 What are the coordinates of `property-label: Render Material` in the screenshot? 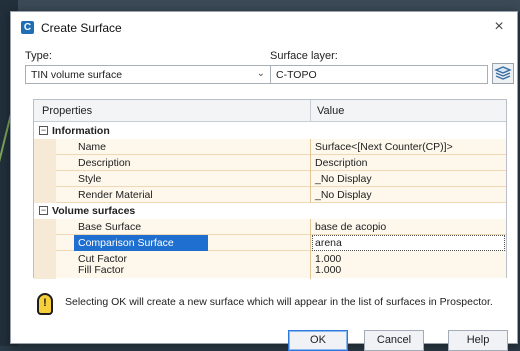 It's located at (115, 195).